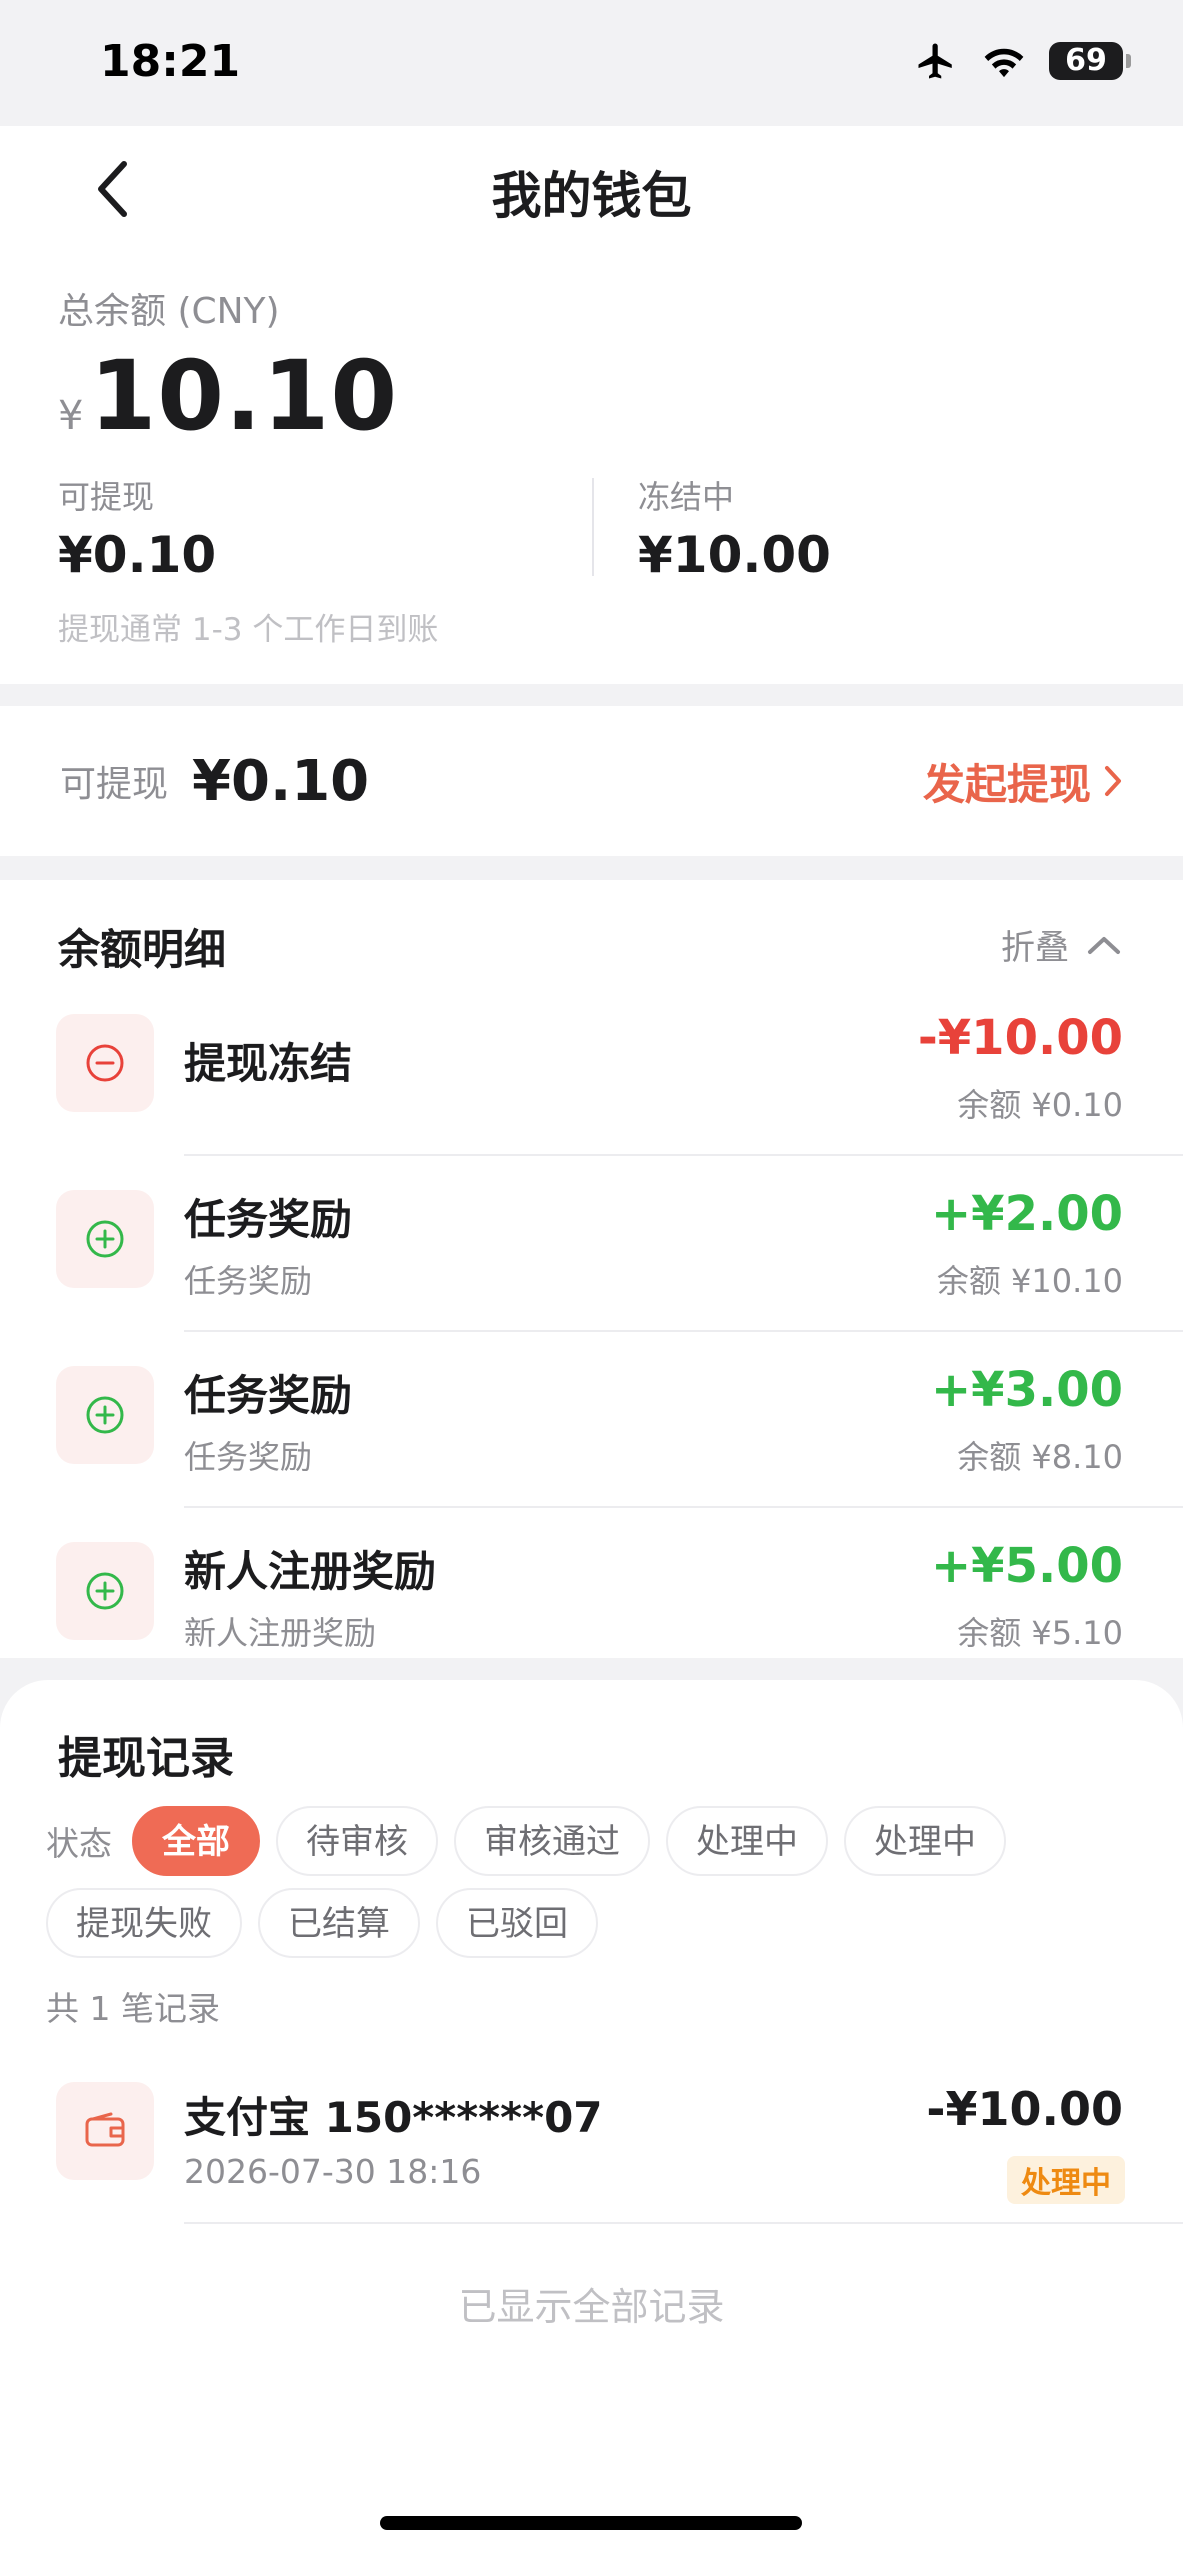 The height and width of the screenshot is (2560, 1183). I want to click on withdrawable-block: 可提现 ¥0.10, so click(137, 528).